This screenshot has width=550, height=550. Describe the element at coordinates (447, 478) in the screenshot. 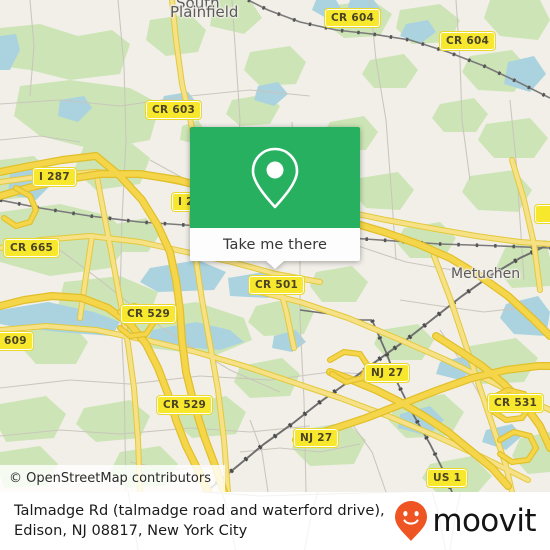

I see `road-shield-us1: US 1` at that location.